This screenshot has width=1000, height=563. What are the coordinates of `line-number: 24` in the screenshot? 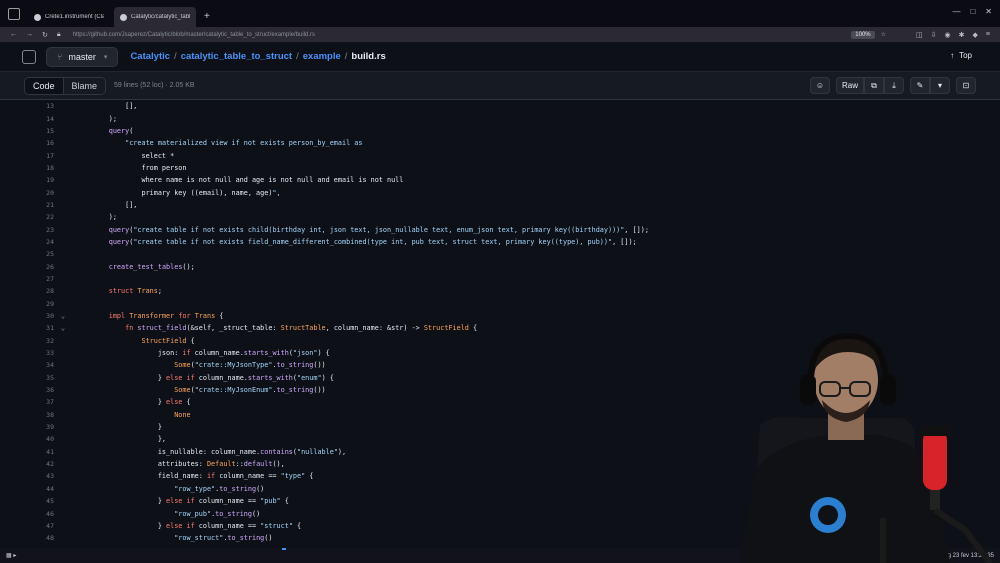 It's located at (27, 242).